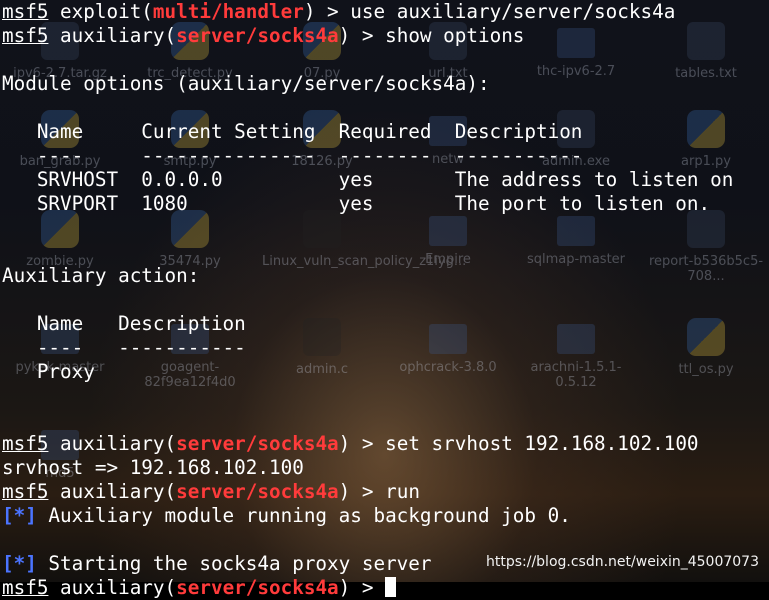  Describe the element at coordinates (153, 467) in the screenshot. I see `output-text: srvhost => 192.168.102.100` at that location.